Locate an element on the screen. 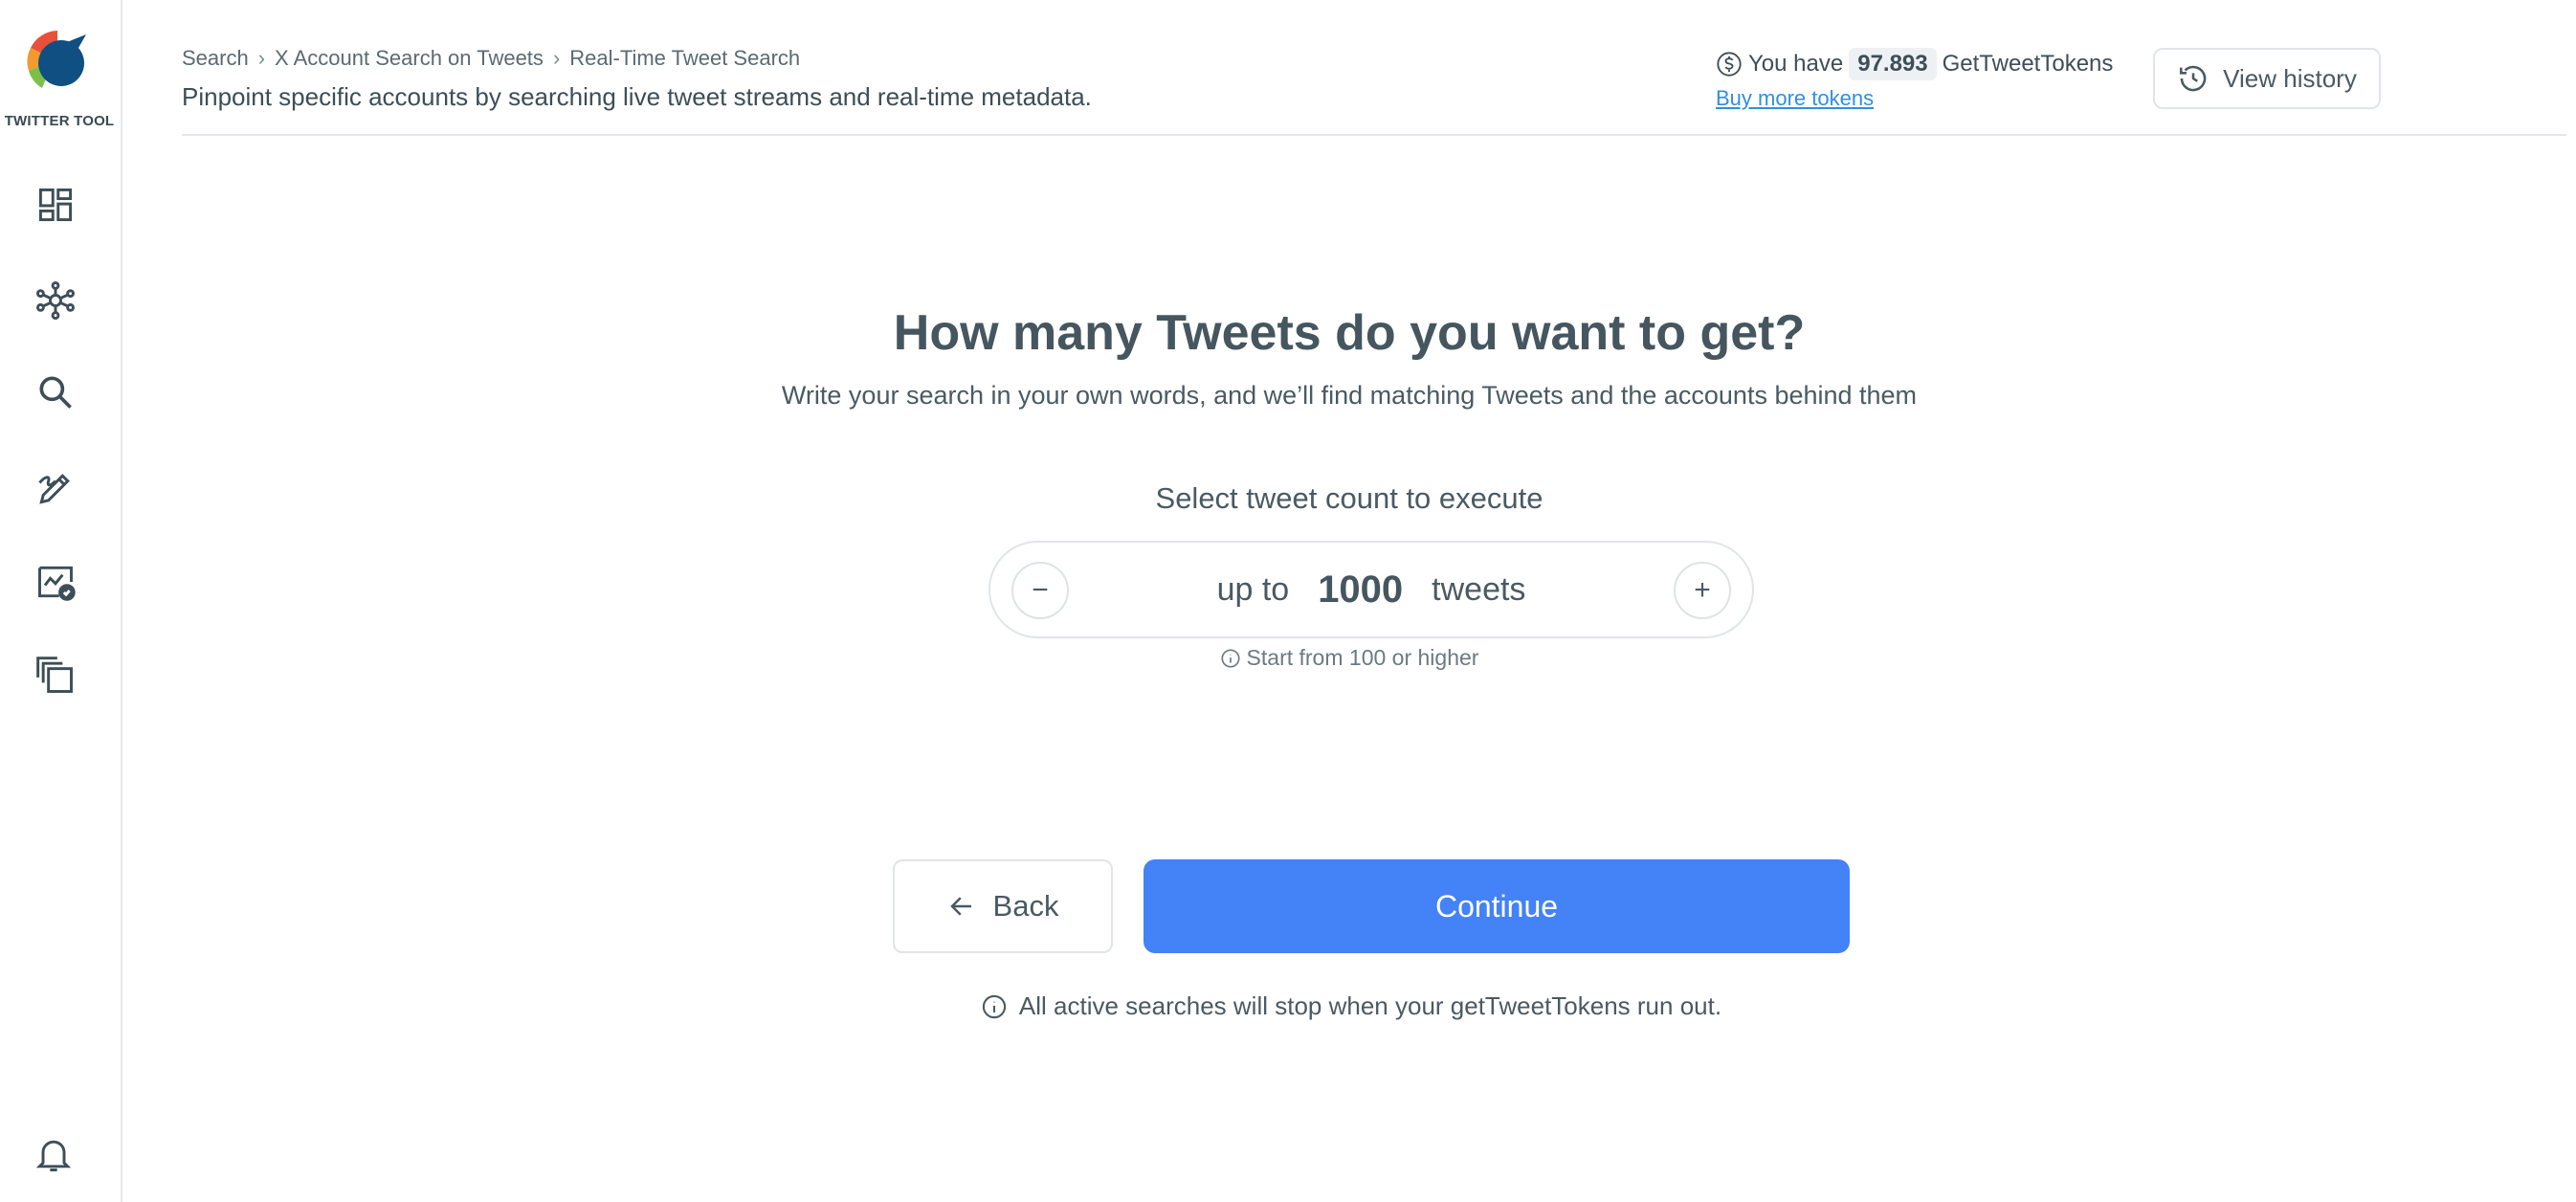 The height and width of the screenshot is (1202, 2576). analytics-check-icon is located at coordinates (57, 583).